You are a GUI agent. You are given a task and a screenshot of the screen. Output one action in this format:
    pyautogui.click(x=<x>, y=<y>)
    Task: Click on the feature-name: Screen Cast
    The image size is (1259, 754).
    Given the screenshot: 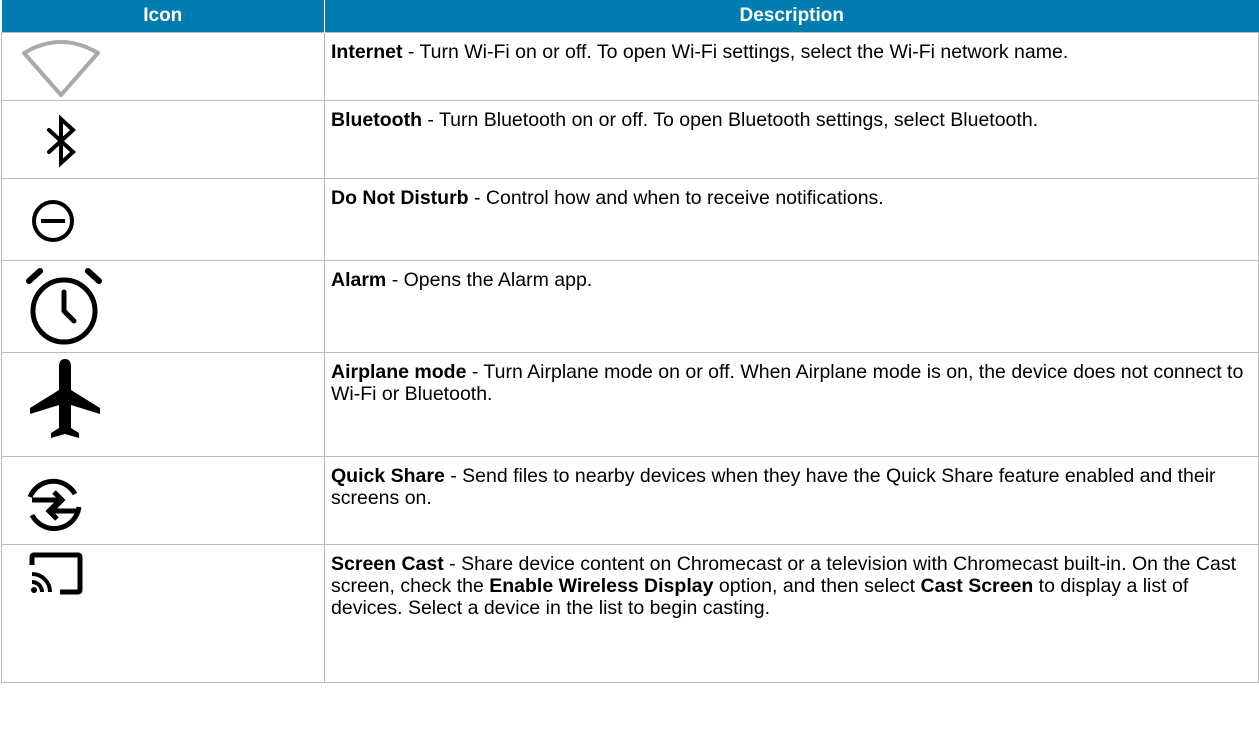 What is the action you would take?
    pyautogui.click(x=387, y=564)
    